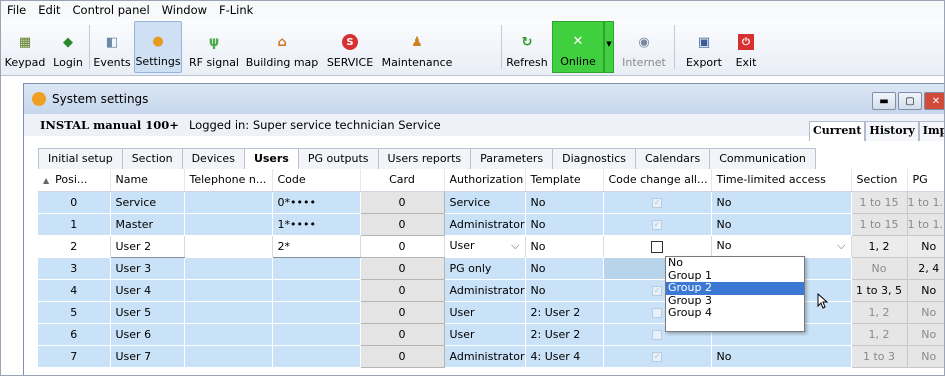 This screenshot has width=945, height=376. Describe the element at coordinates (16, 10) in the screenshot. I see `menu-file: File` at that location.